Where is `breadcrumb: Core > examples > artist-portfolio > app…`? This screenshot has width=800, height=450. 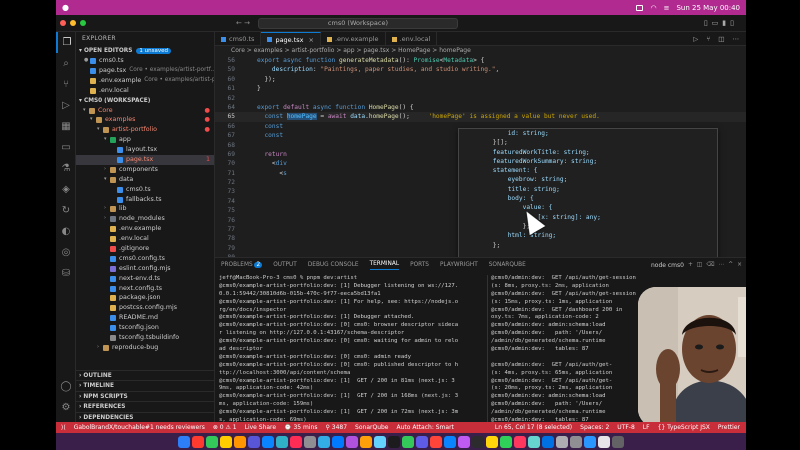
breadcrumb: Core > examples > artist-portfolio > app… is located at coordinates (480, 51).